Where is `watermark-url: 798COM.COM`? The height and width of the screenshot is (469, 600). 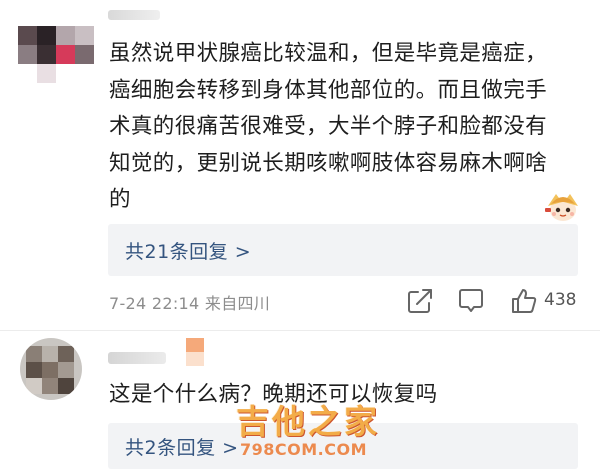
watermark-url: 798COM.COM is located at coordinates (304, 449).